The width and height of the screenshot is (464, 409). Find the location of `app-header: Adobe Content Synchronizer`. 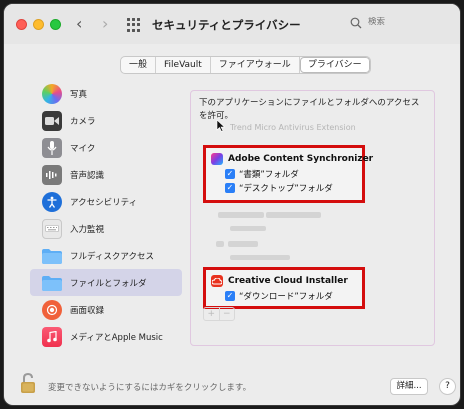

app-header: Adobe Content Synchronizer is located at coordinates (292, 159).